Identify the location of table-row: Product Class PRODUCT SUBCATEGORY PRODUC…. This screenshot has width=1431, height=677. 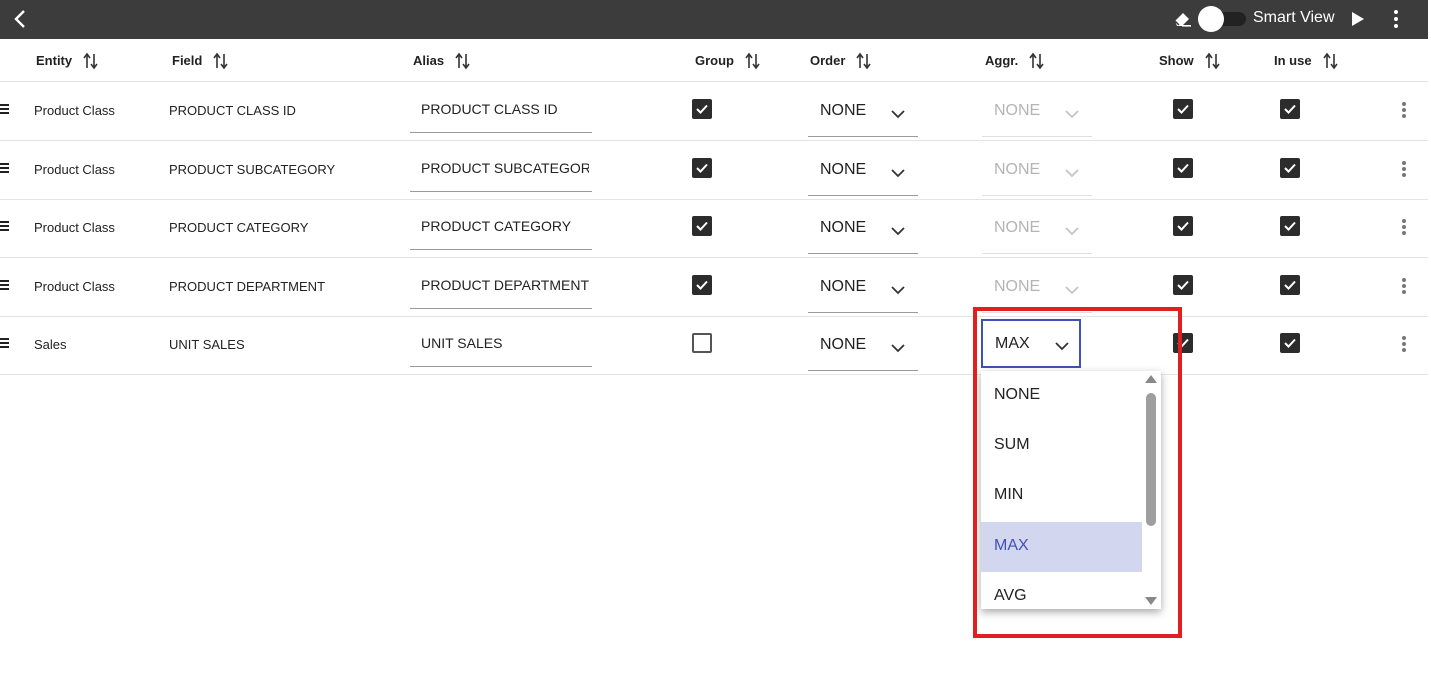
(714, 170).